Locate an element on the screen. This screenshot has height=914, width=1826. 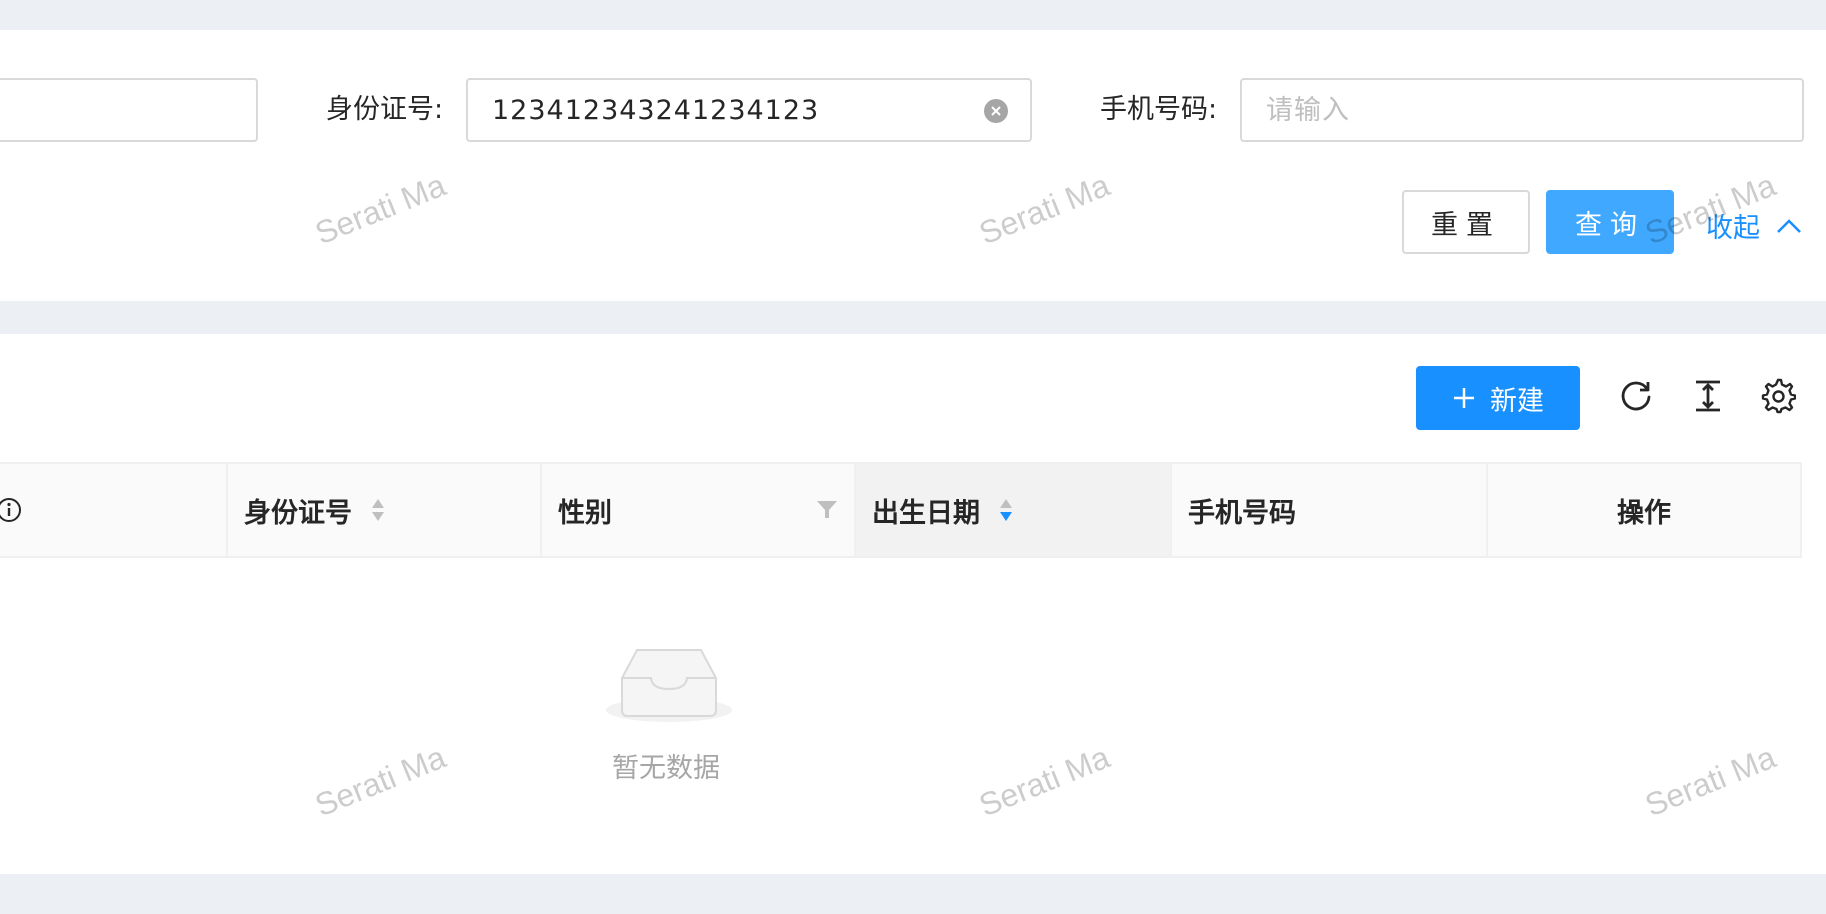
column-header-id-card: 身份证号 is located at coordinates (385, 510).